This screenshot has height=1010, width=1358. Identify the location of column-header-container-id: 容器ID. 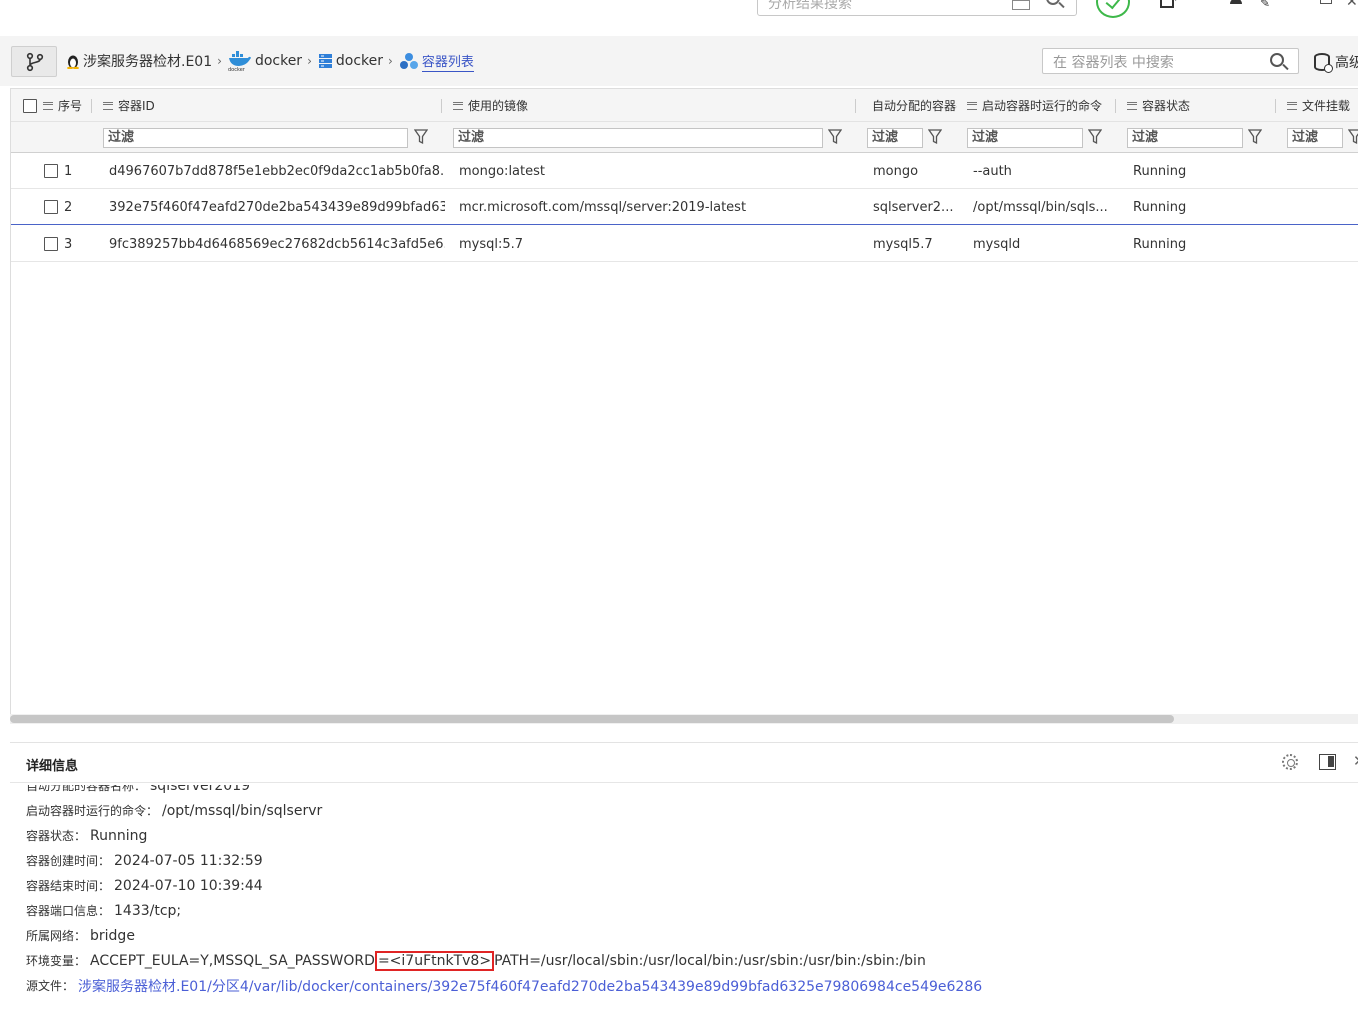
(273, 105).